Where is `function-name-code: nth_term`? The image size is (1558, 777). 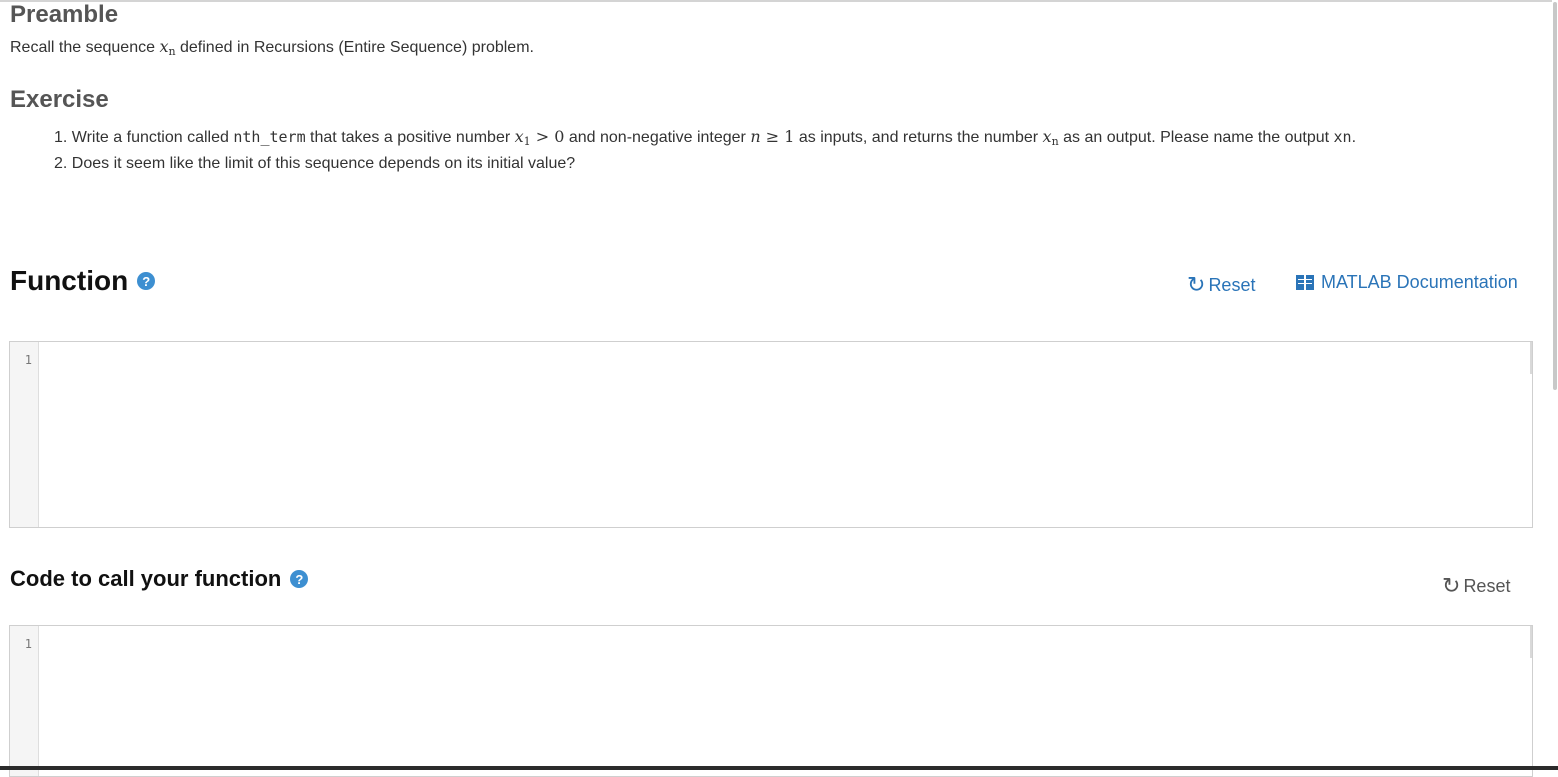 function-name-code: nth_term is located at coordinates (269, 137).